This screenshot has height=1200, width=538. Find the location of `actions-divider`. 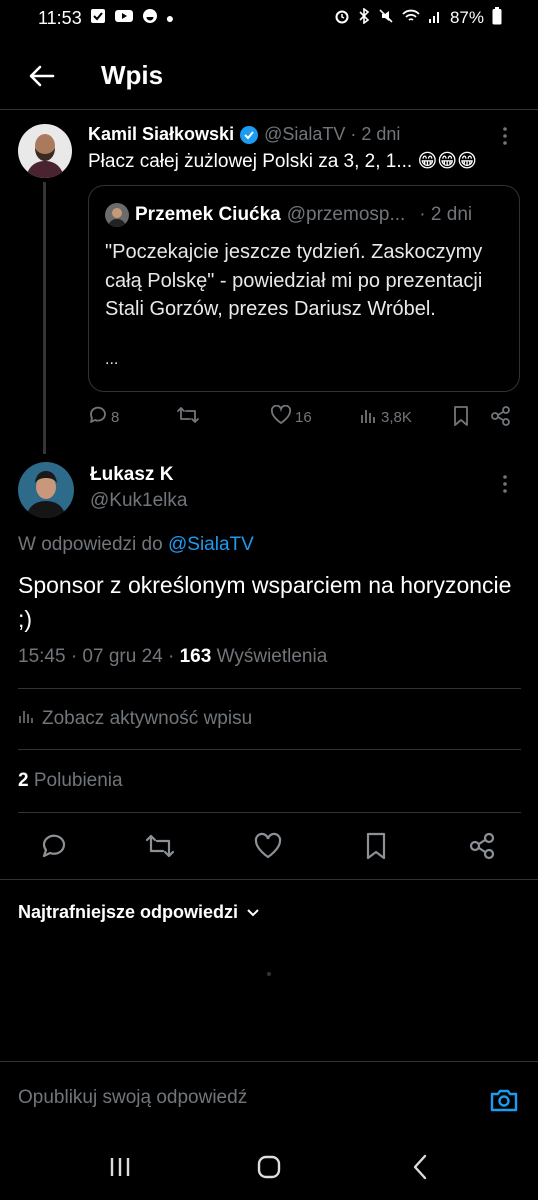

actions-divider is located at coordinates (269, 879).